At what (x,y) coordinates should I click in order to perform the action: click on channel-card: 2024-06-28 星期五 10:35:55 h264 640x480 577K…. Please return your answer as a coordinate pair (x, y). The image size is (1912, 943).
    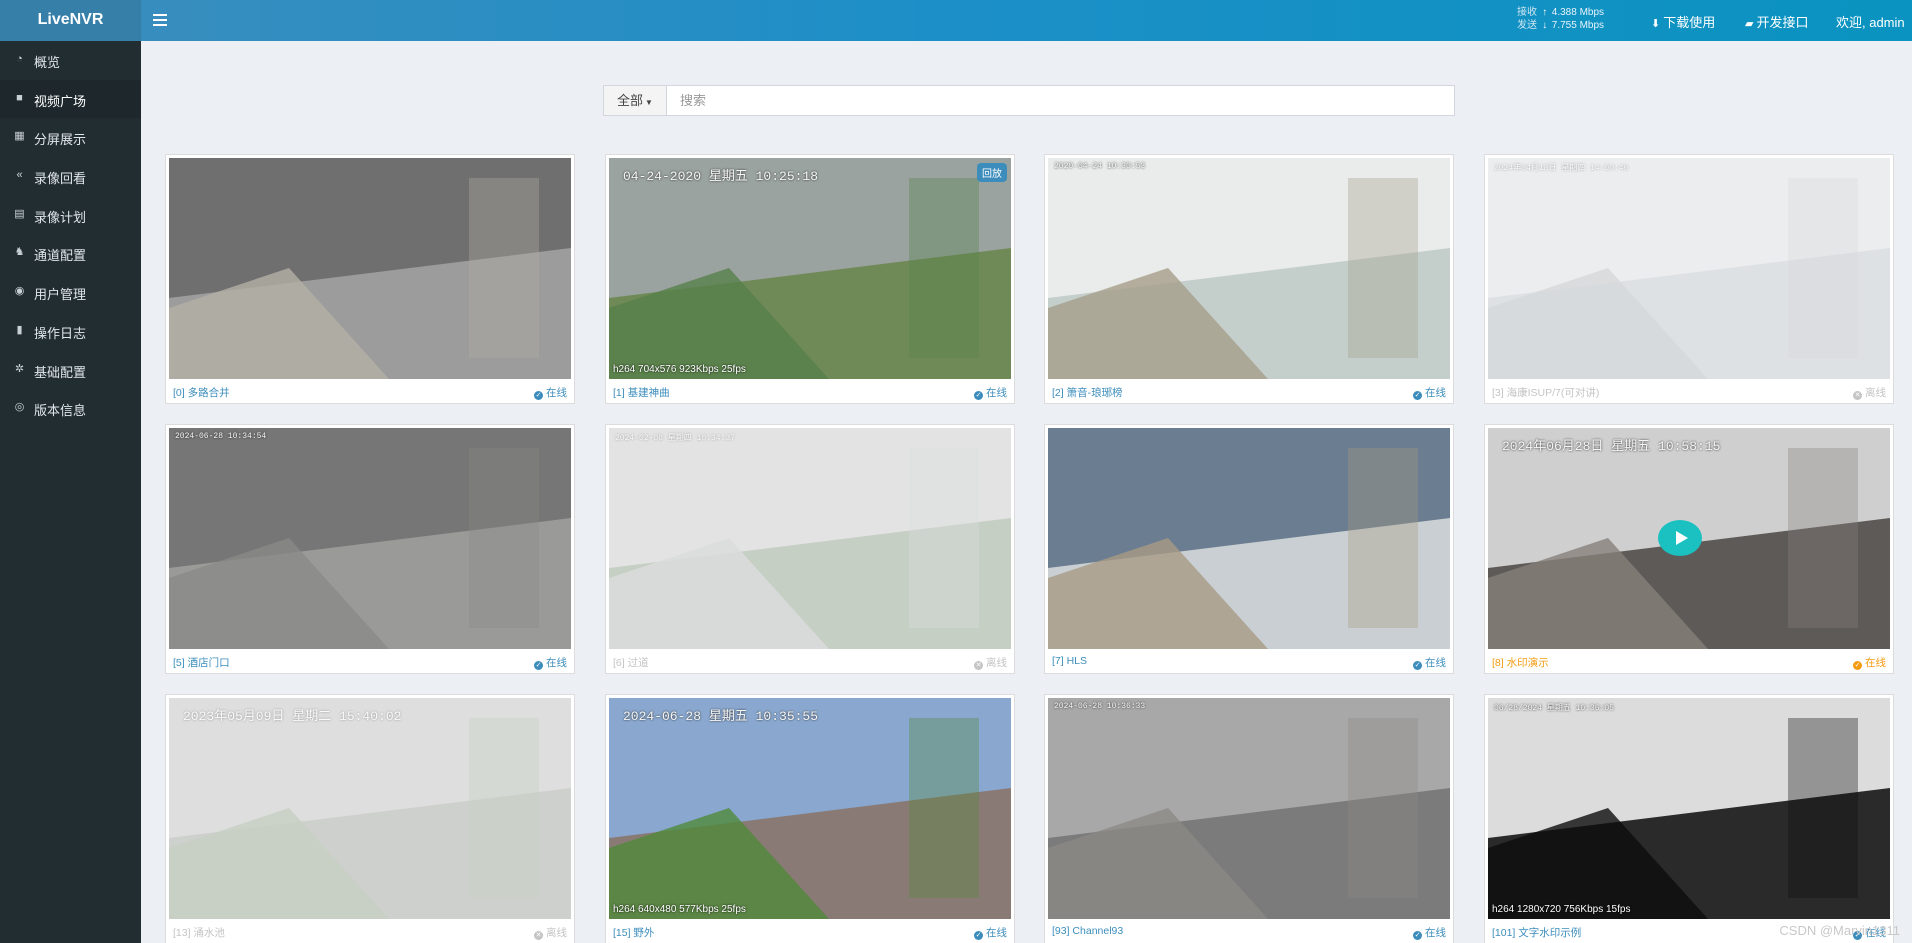
    Looking at the image, I should click on (810, 818).